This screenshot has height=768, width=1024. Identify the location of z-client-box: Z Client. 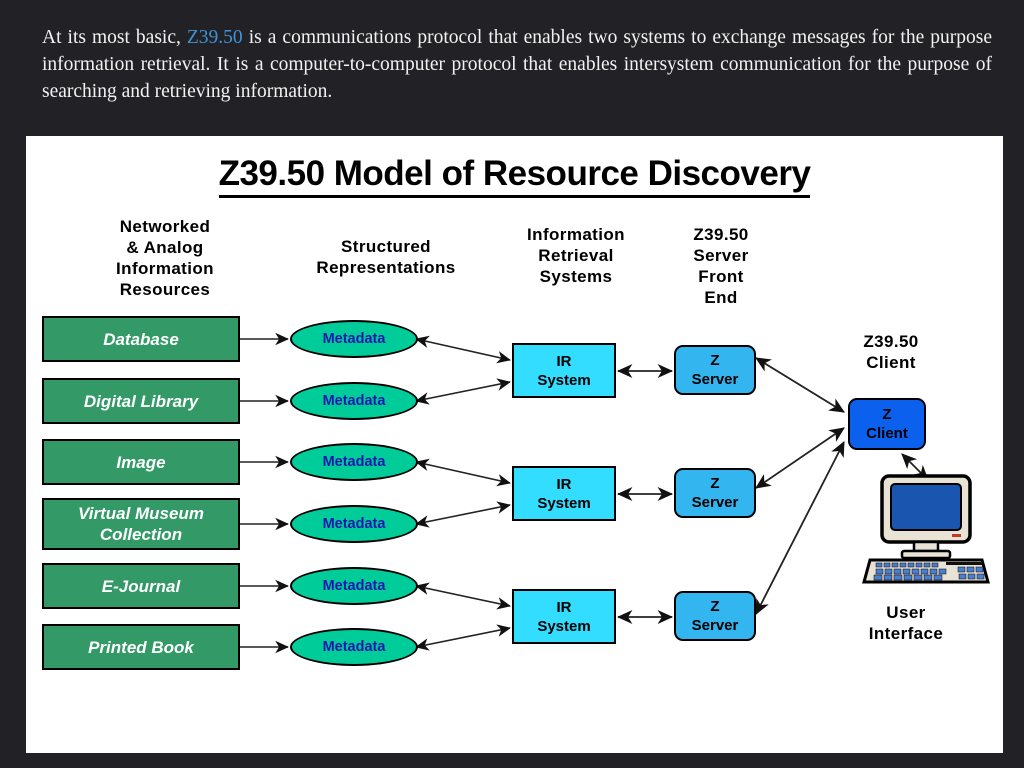
(887, 424).